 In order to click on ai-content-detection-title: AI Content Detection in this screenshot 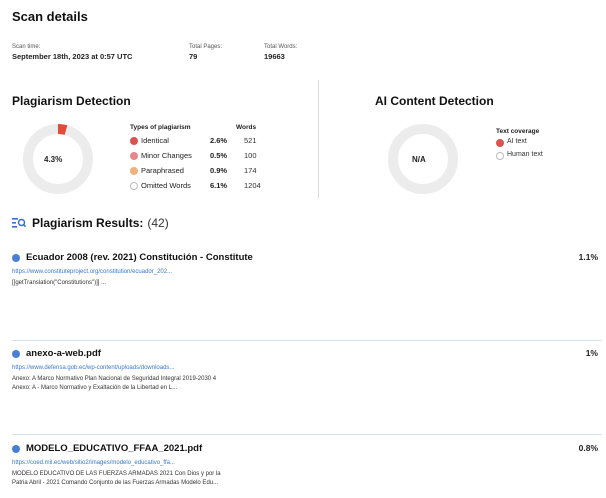, I will do `click(434, 101)`.